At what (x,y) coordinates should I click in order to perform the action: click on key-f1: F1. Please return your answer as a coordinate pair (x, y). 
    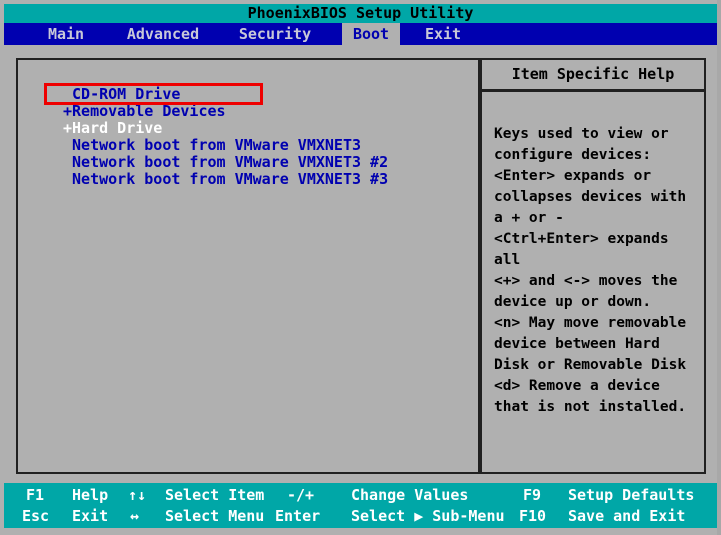
    Looking at the image, I should click on (35, 495).